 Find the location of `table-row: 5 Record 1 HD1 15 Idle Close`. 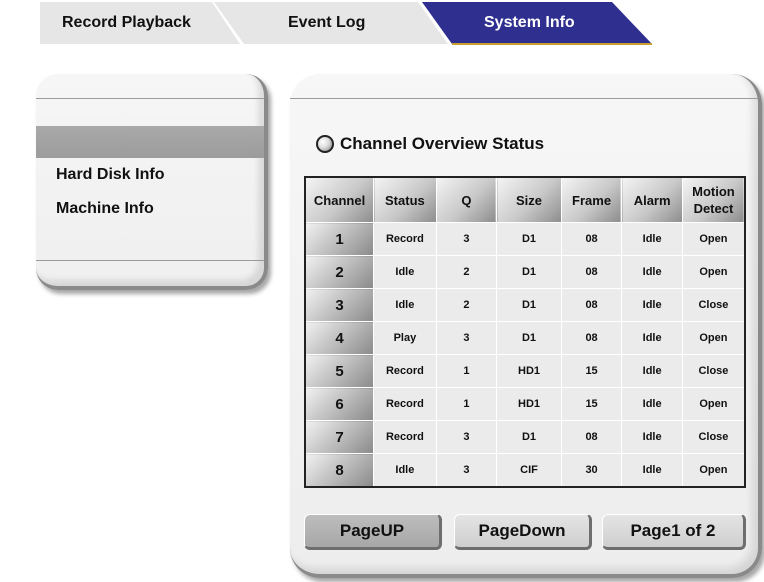

table-row: 5 Record 1 HD1 15 Idle Close is located at coordinates (525, 371).